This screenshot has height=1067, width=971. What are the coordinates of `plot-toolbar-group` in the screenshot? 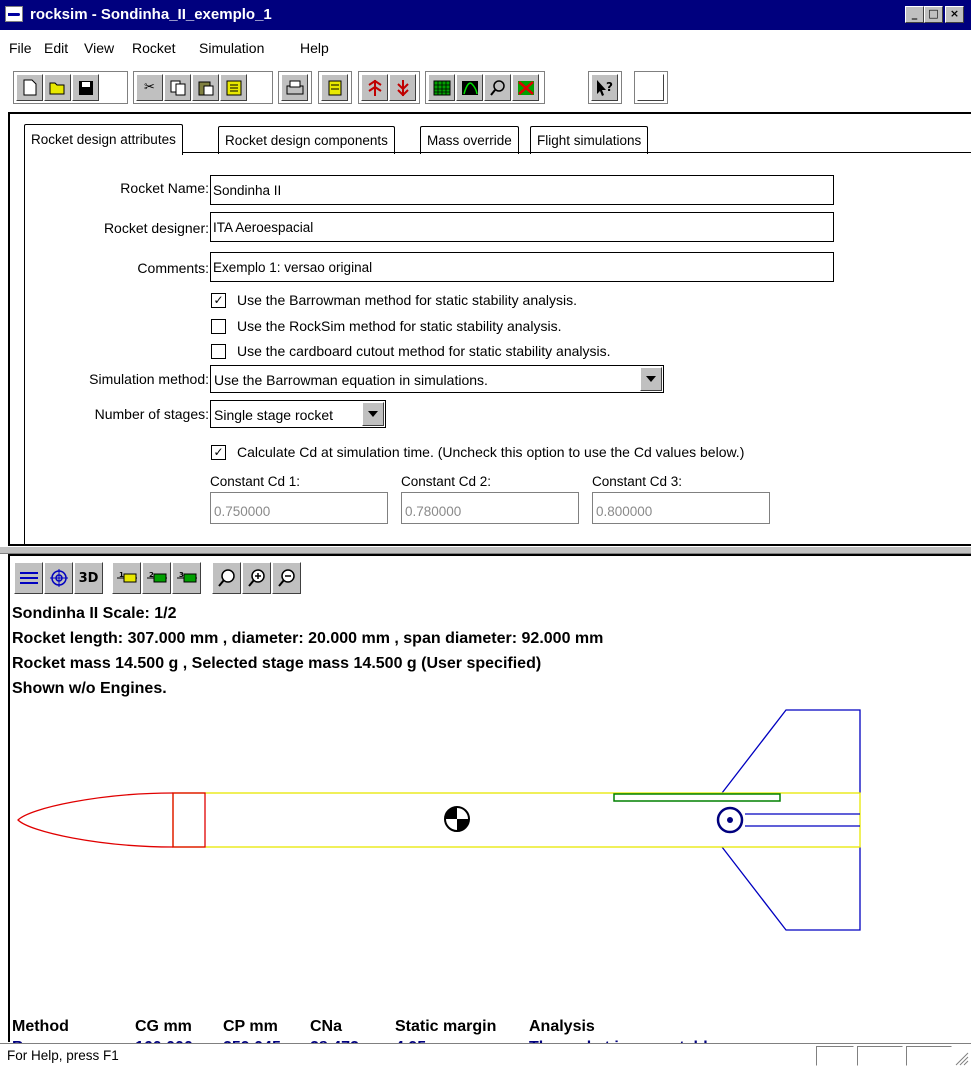 It's located at (485, 87).